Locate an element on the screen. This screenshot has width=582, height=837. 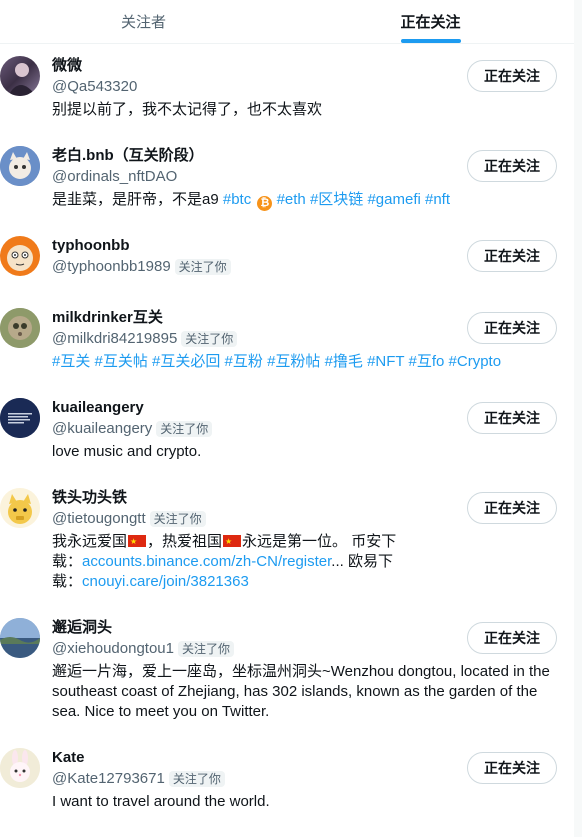
tab-followers: 关注者 is located at coordinates (143, 21).